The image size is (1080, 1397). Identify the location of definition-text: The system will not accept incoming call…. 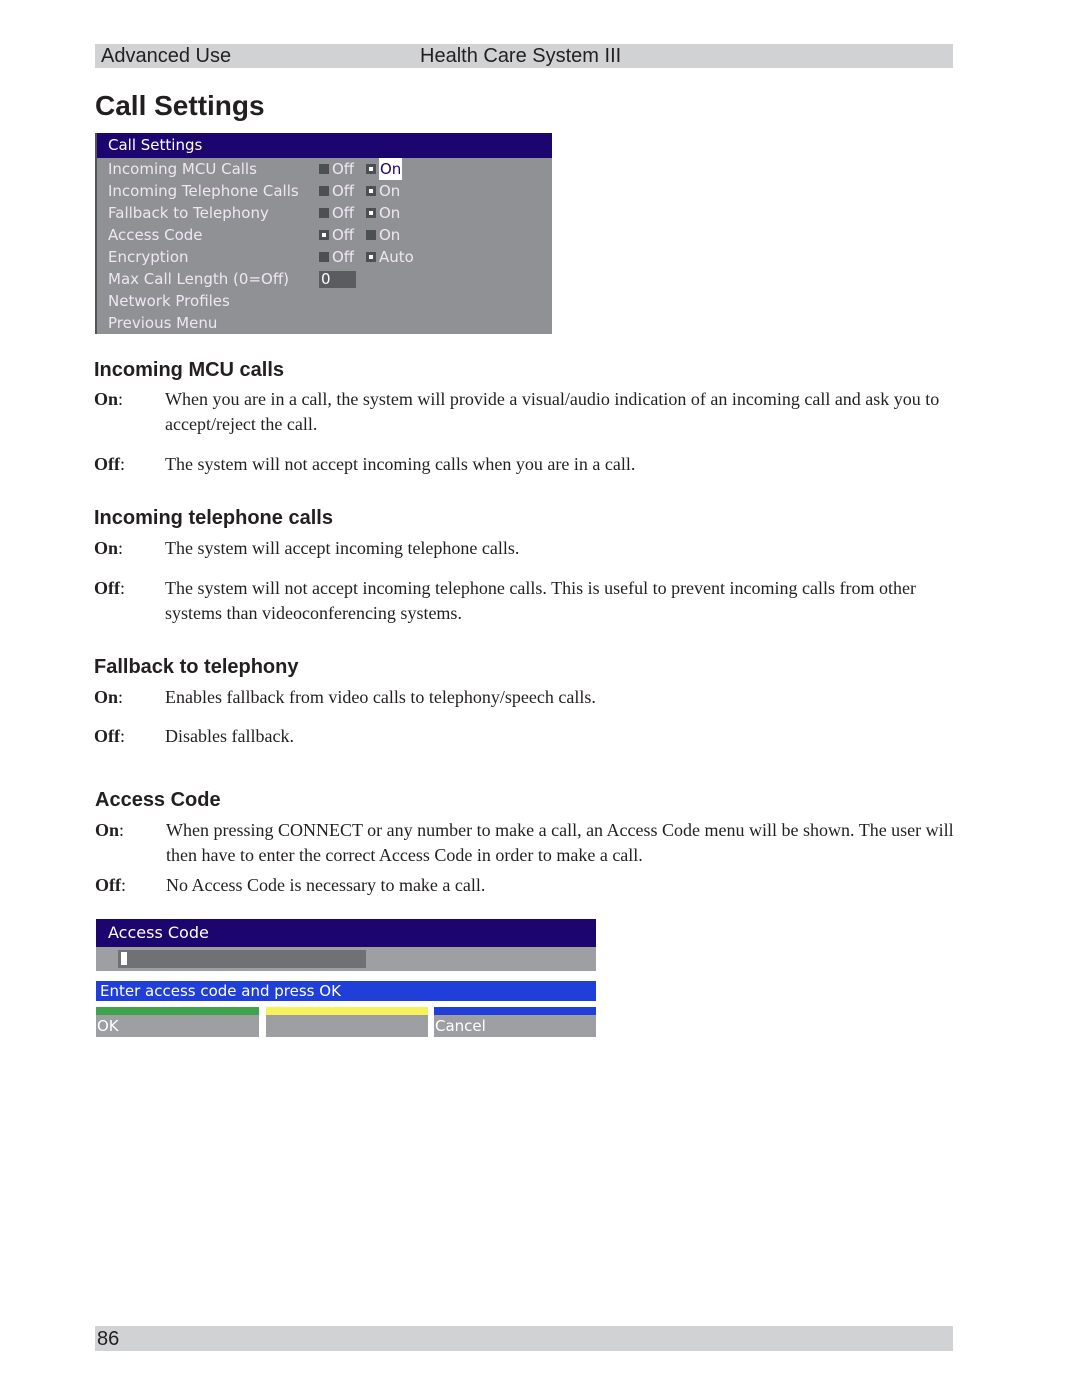
(400, 464).